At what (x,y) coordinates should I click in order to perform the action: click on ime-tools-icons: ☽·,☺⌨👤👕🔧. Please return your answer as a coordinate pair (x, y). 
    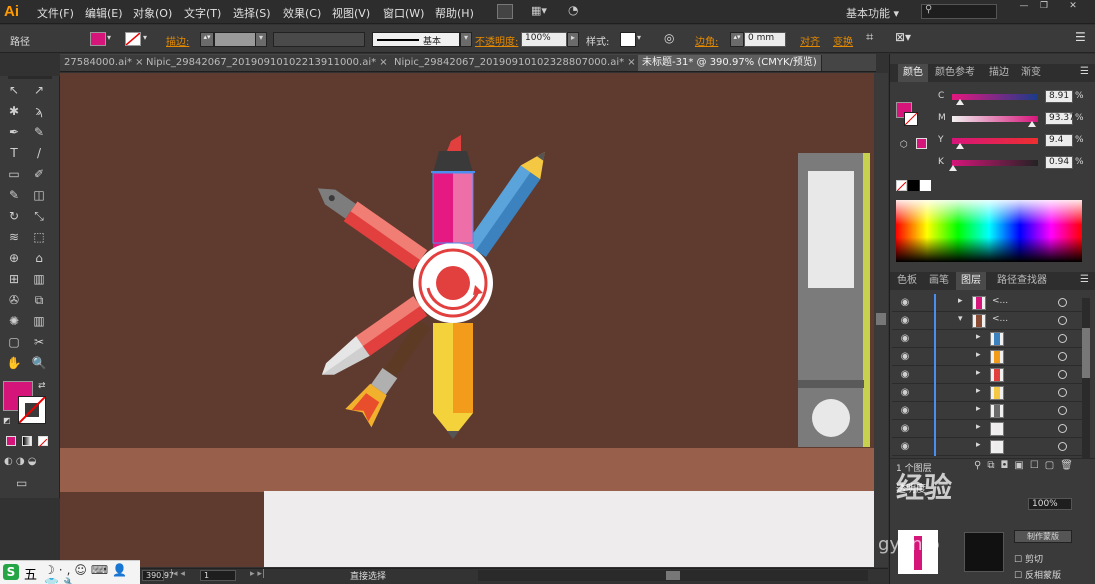
    Looking at the image, I should click on (92, 573).